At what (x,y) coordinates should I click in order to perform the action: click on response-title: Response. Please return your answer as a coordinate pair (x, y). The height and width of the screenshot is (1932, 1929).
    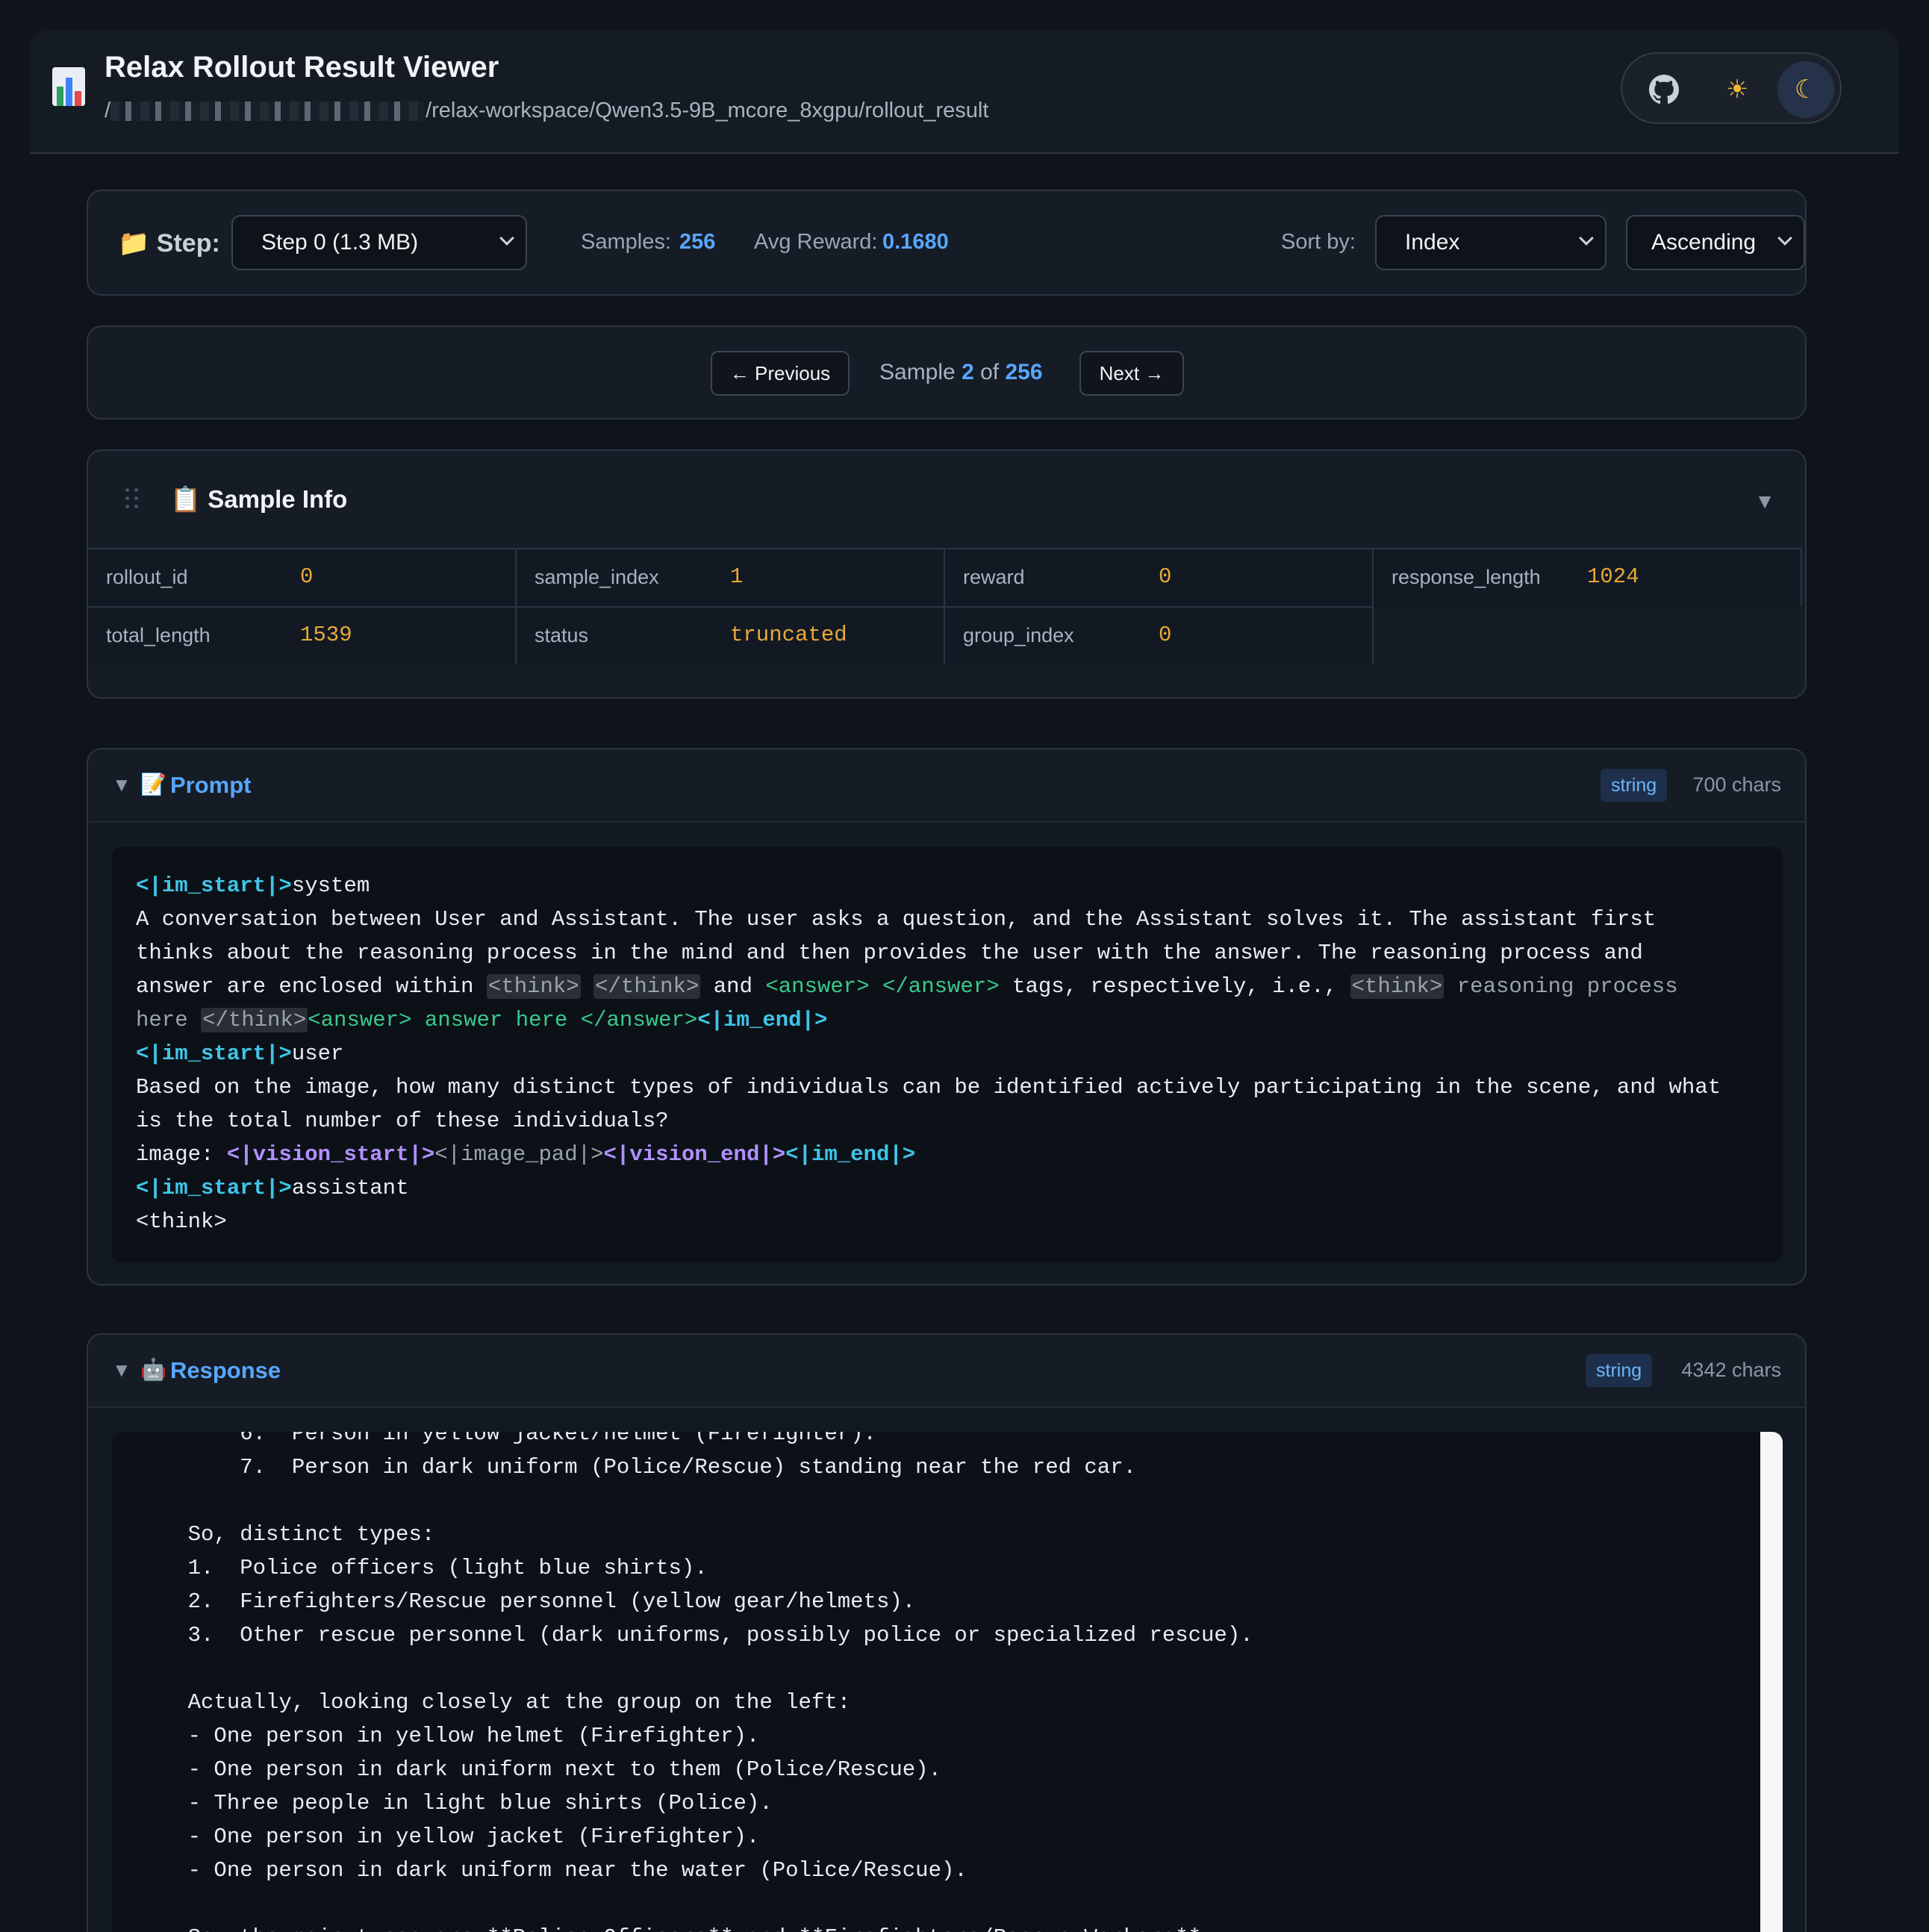
    Looking at the image, I should click on (226, 1370).